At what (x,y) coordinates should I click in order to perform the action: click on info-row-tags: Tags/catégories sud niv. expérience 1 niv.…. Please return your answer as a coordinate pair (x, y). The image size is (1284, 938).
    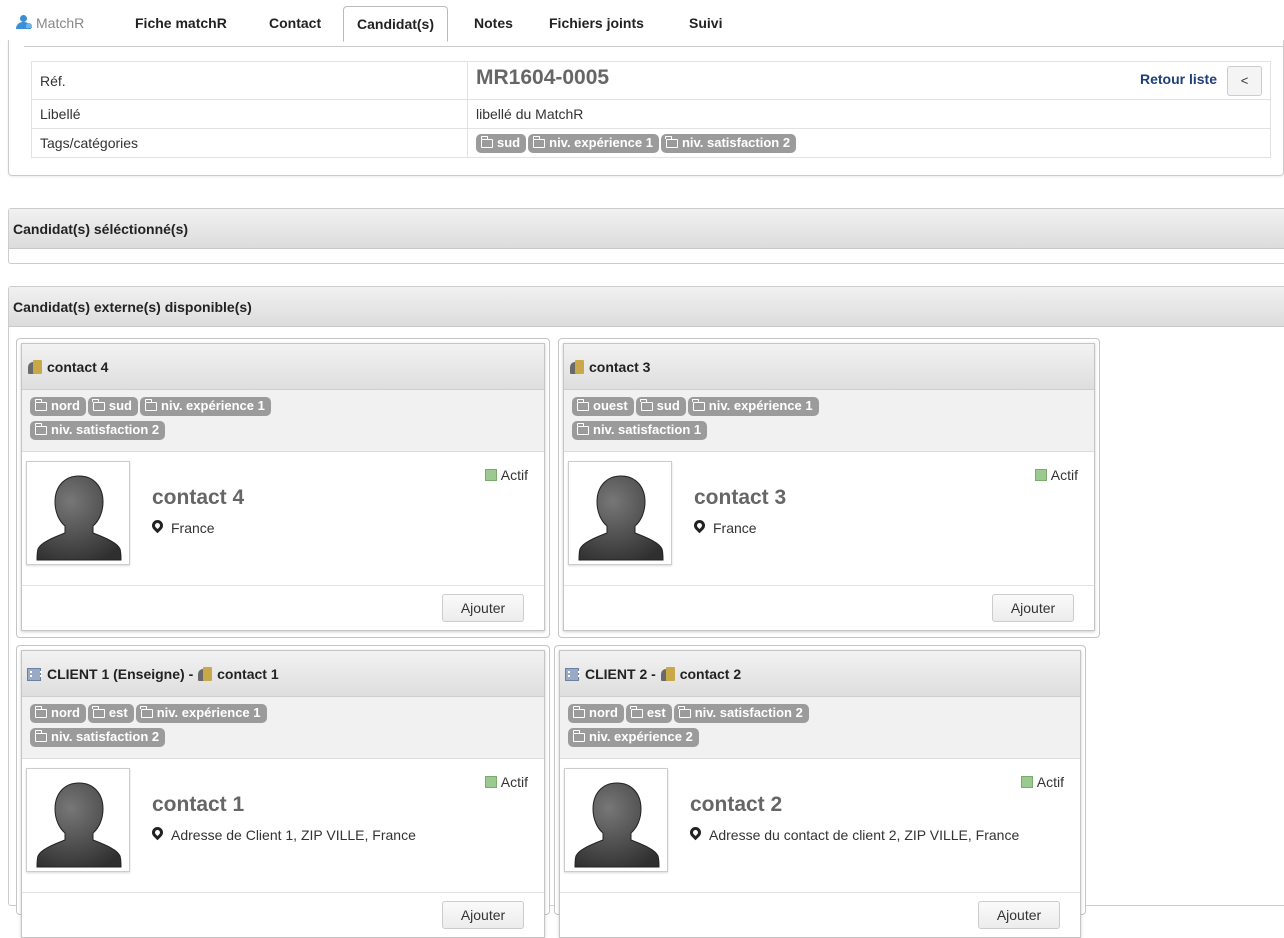
    Looking at the image, I should click on (651, 143).